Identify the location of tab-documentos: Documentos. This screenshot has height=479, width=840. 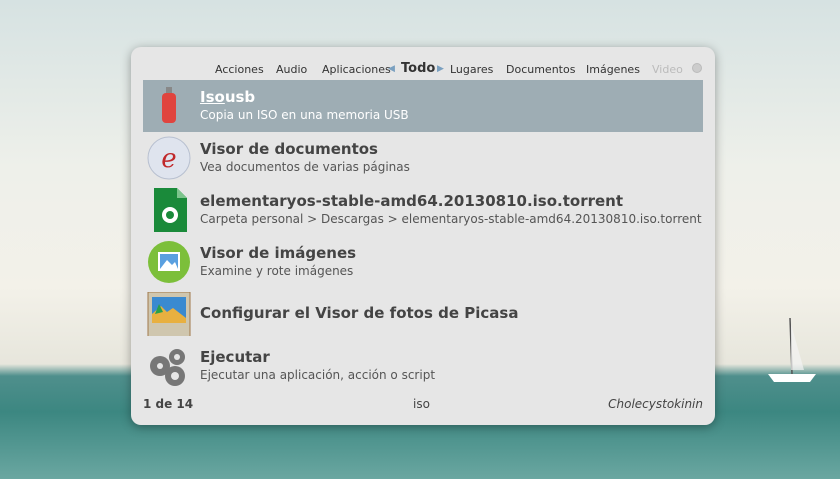
(540, 69).